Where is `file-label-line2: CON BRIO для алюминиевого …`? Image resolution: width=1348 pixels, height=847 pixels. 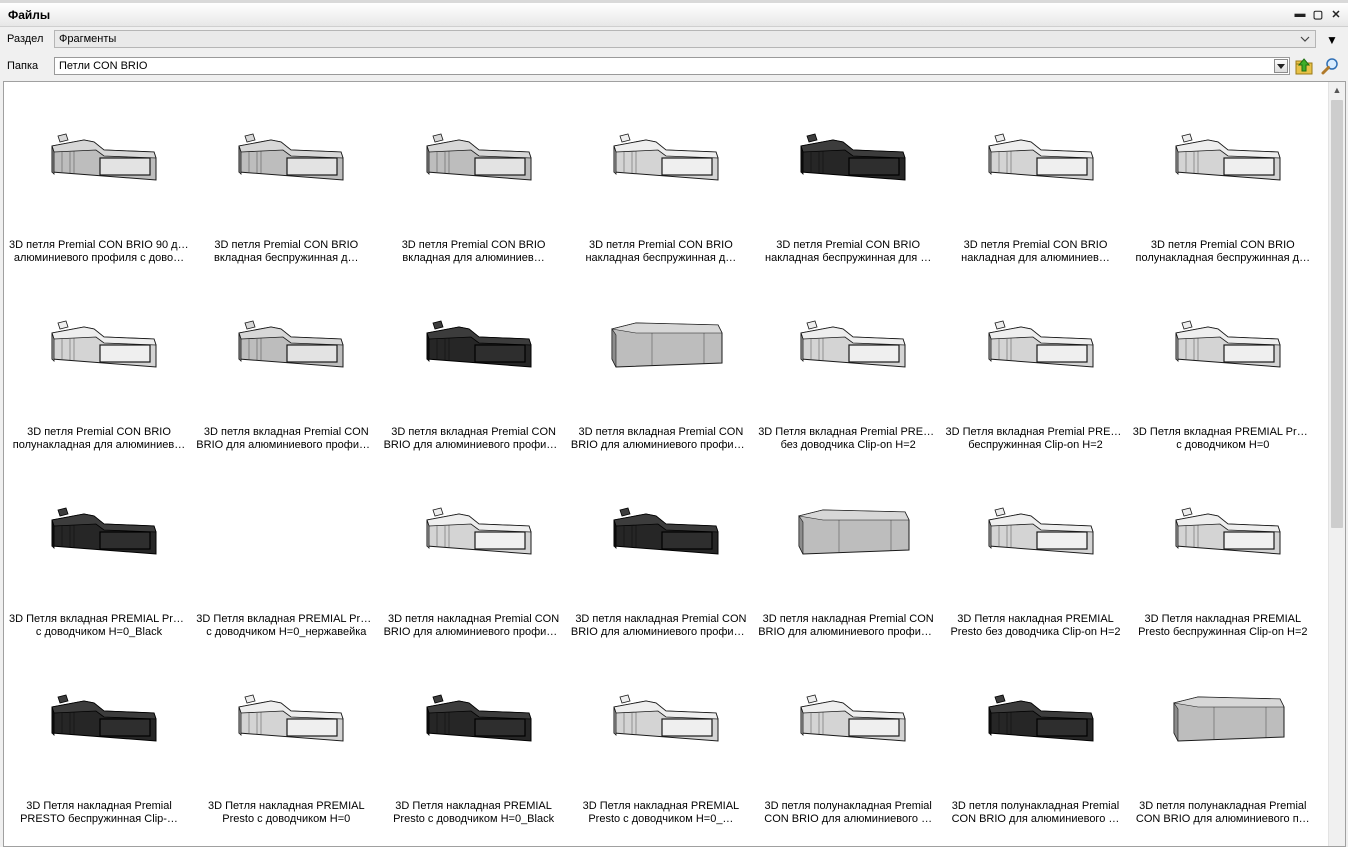
file-label-line2: CON BRIO для алюминиевого … is located at coordinates (848, 819).